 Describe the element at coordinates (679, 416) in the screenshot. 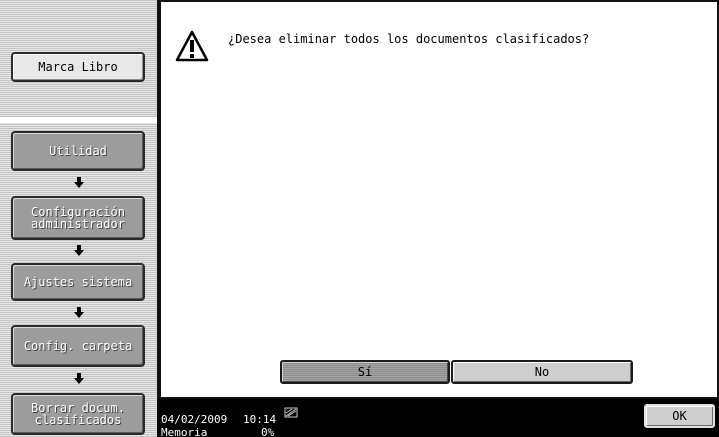

I see `ok-button: OK` at that location.